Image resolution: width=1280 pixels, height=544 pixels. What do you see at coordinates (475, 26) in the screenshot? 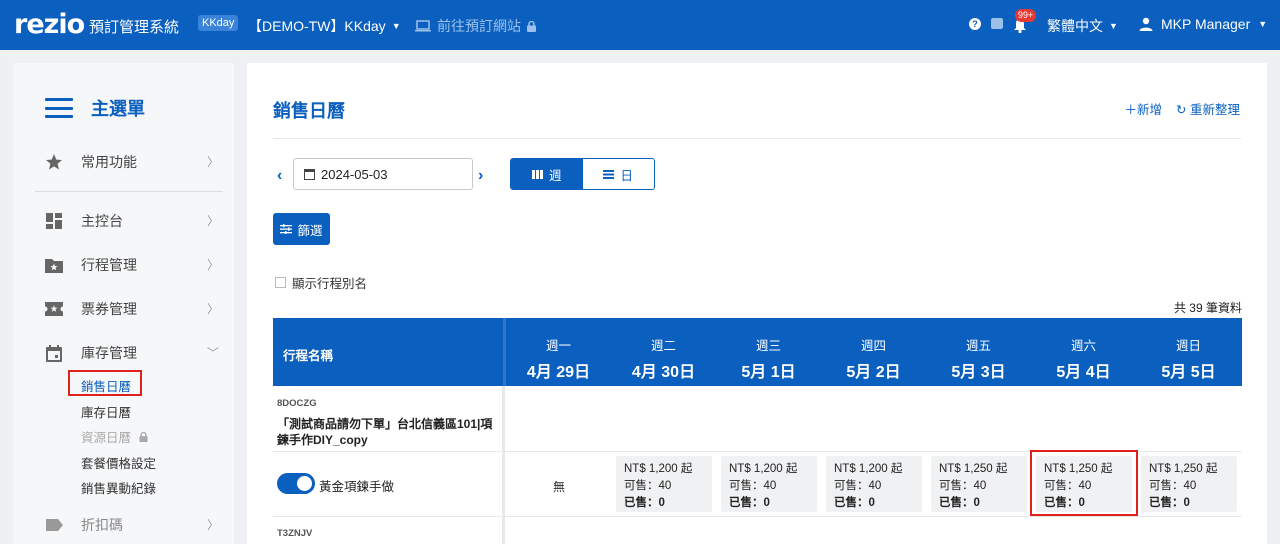
I see `goto-booking-site-link: 前往預訂網站` at bounding box center [475, 26].